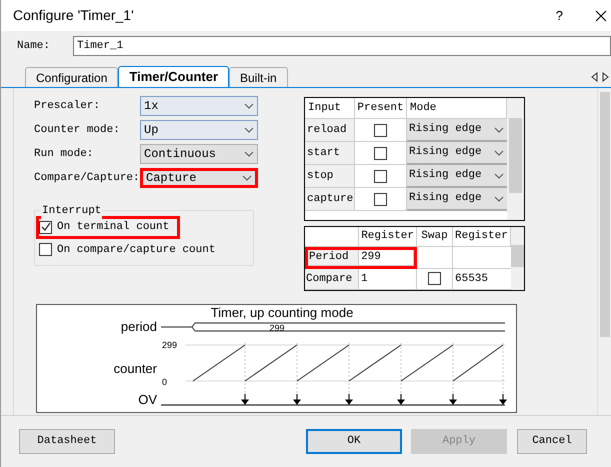 The height and width of the screenshot is (467, 611). I want to click on tab-scroll-icon, so click(600, 77).